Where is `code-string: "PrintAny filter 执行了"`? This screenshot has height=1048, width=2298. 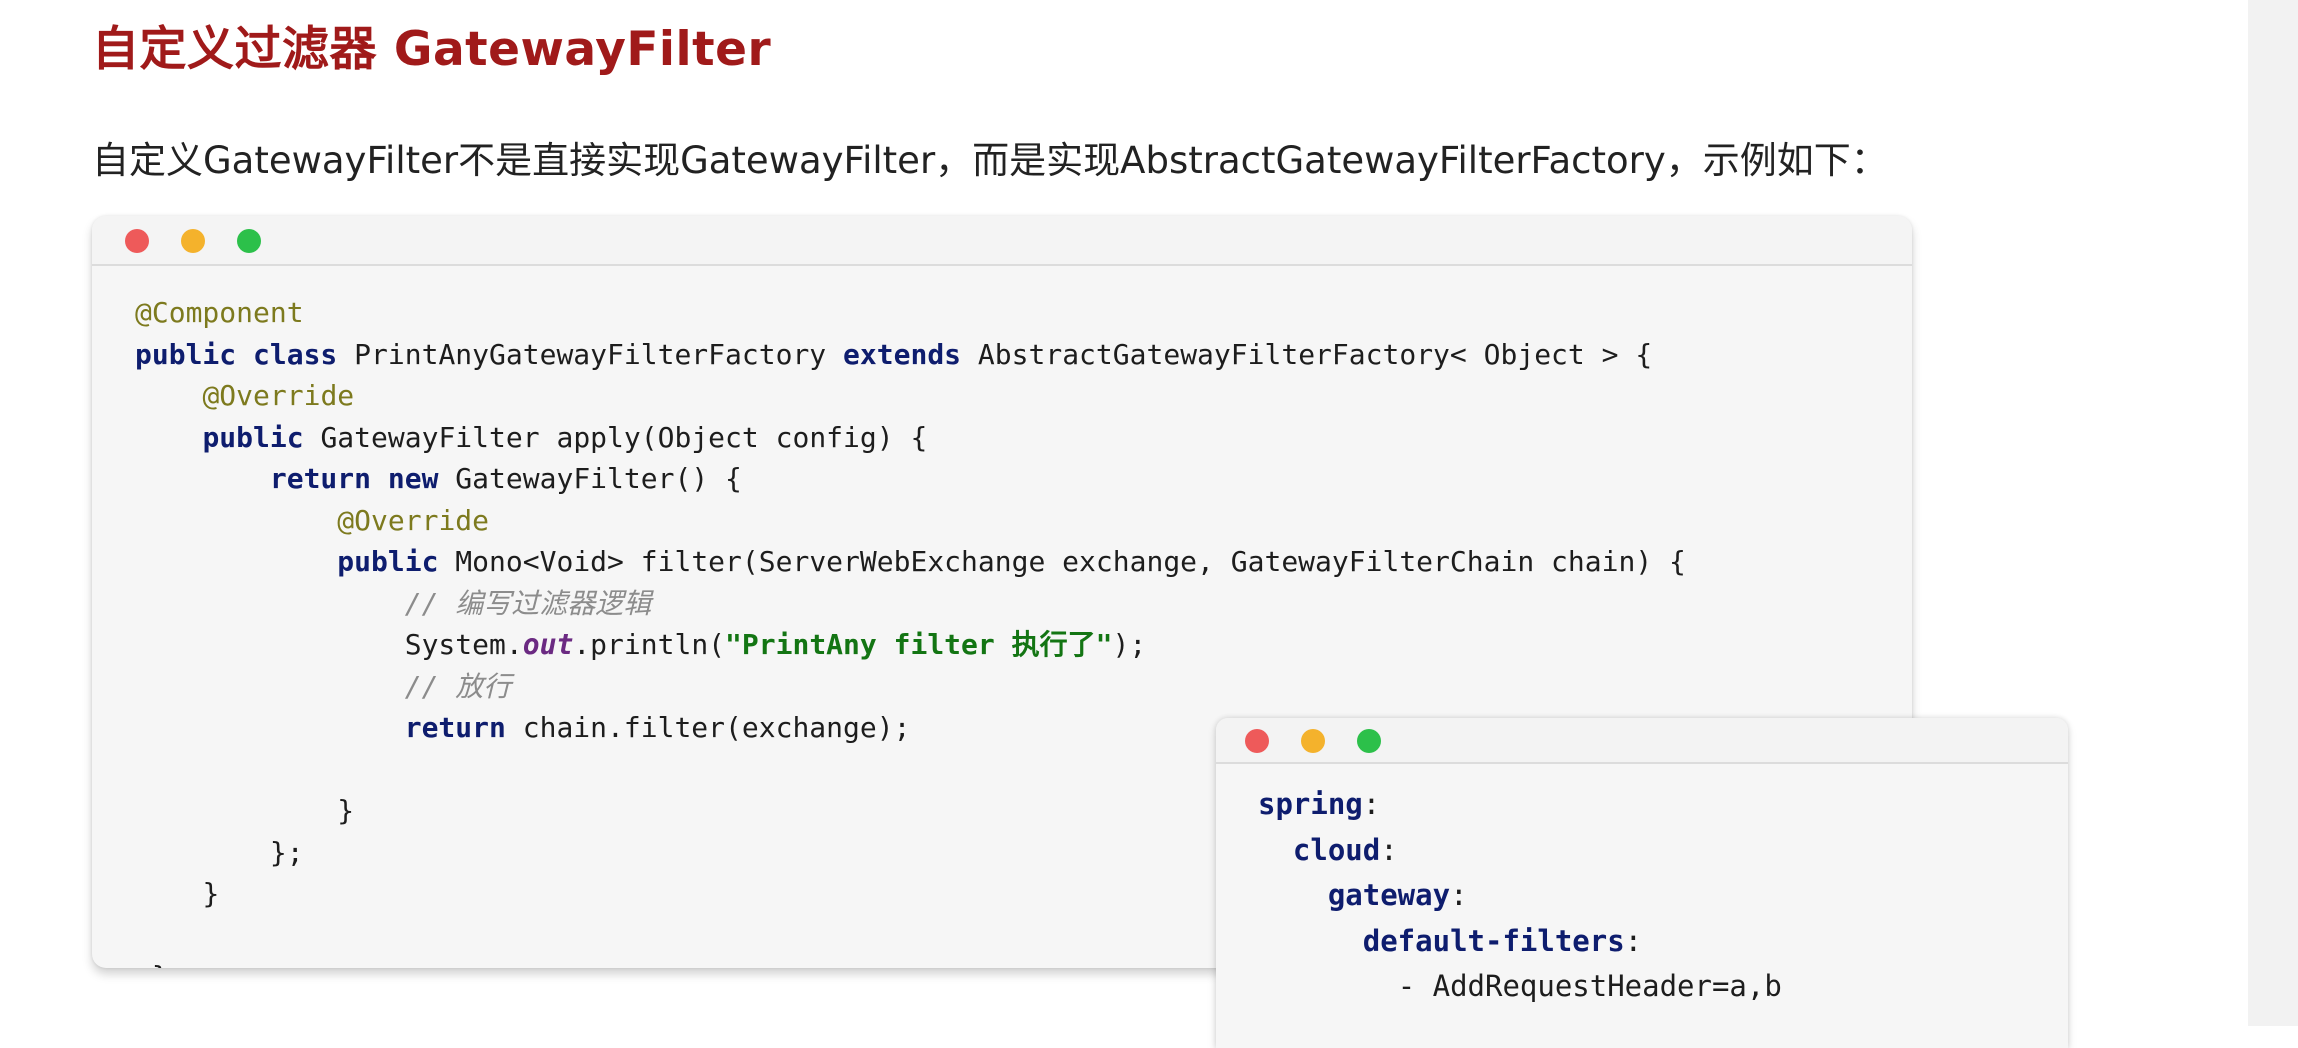 code-string: "PrintAny filter 执行了" is located at coordinates (919, 644).